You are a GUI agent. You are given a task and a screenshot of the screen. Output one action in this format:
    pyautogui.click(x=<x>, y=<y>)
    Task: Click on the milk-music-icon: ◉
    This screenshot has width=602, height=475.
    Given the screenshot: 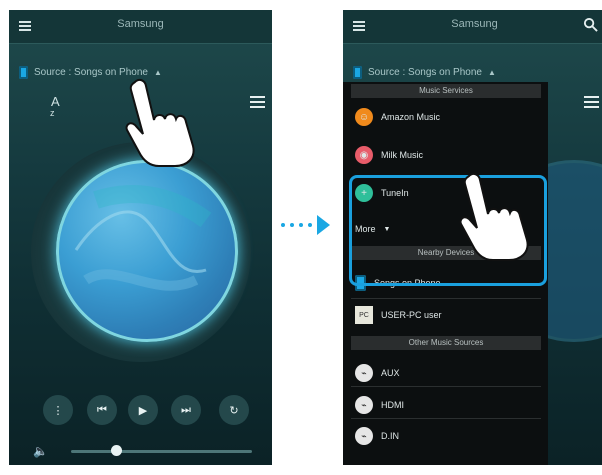 What is the action you would take?
    pyautogui.click(x=364, y=155)
    